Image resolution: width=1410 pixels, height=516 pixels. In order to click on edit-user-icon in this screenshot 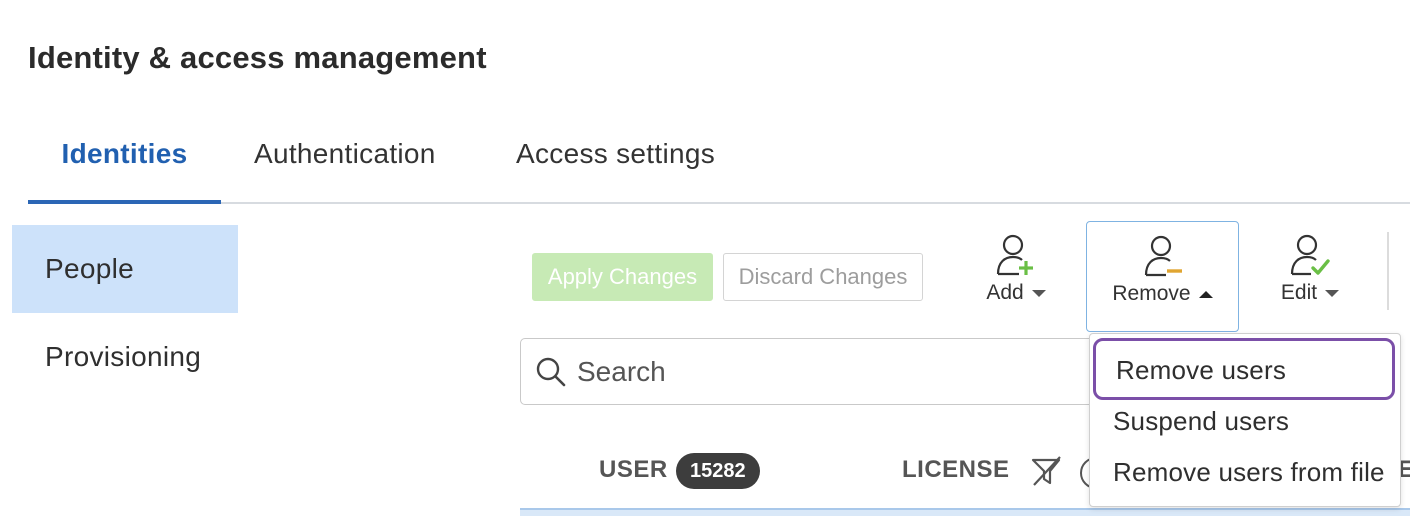, I will do `click(1310, 255)`.